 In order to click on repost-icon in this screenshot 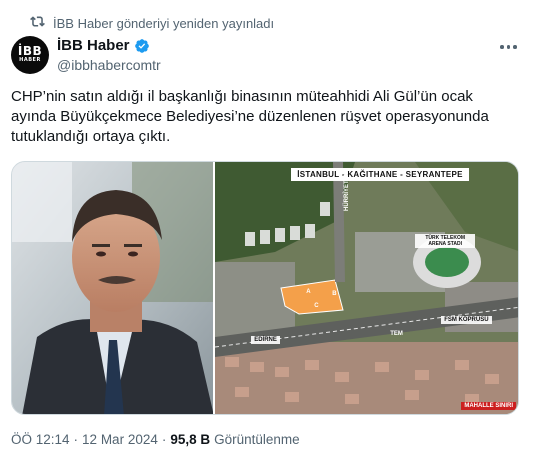, I will do `click(37, 23)`.